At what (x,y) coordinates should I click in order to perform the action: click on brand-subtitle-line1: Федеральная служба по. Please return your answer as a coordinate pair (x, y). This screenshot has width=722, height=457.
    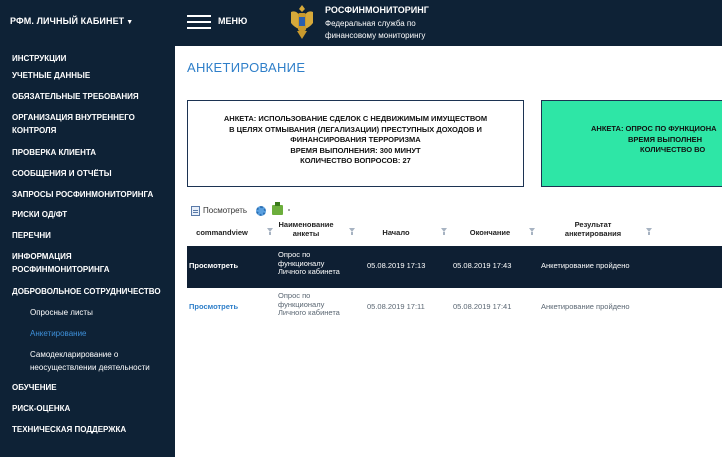
    Looking at the image, I should click on (370, 23).